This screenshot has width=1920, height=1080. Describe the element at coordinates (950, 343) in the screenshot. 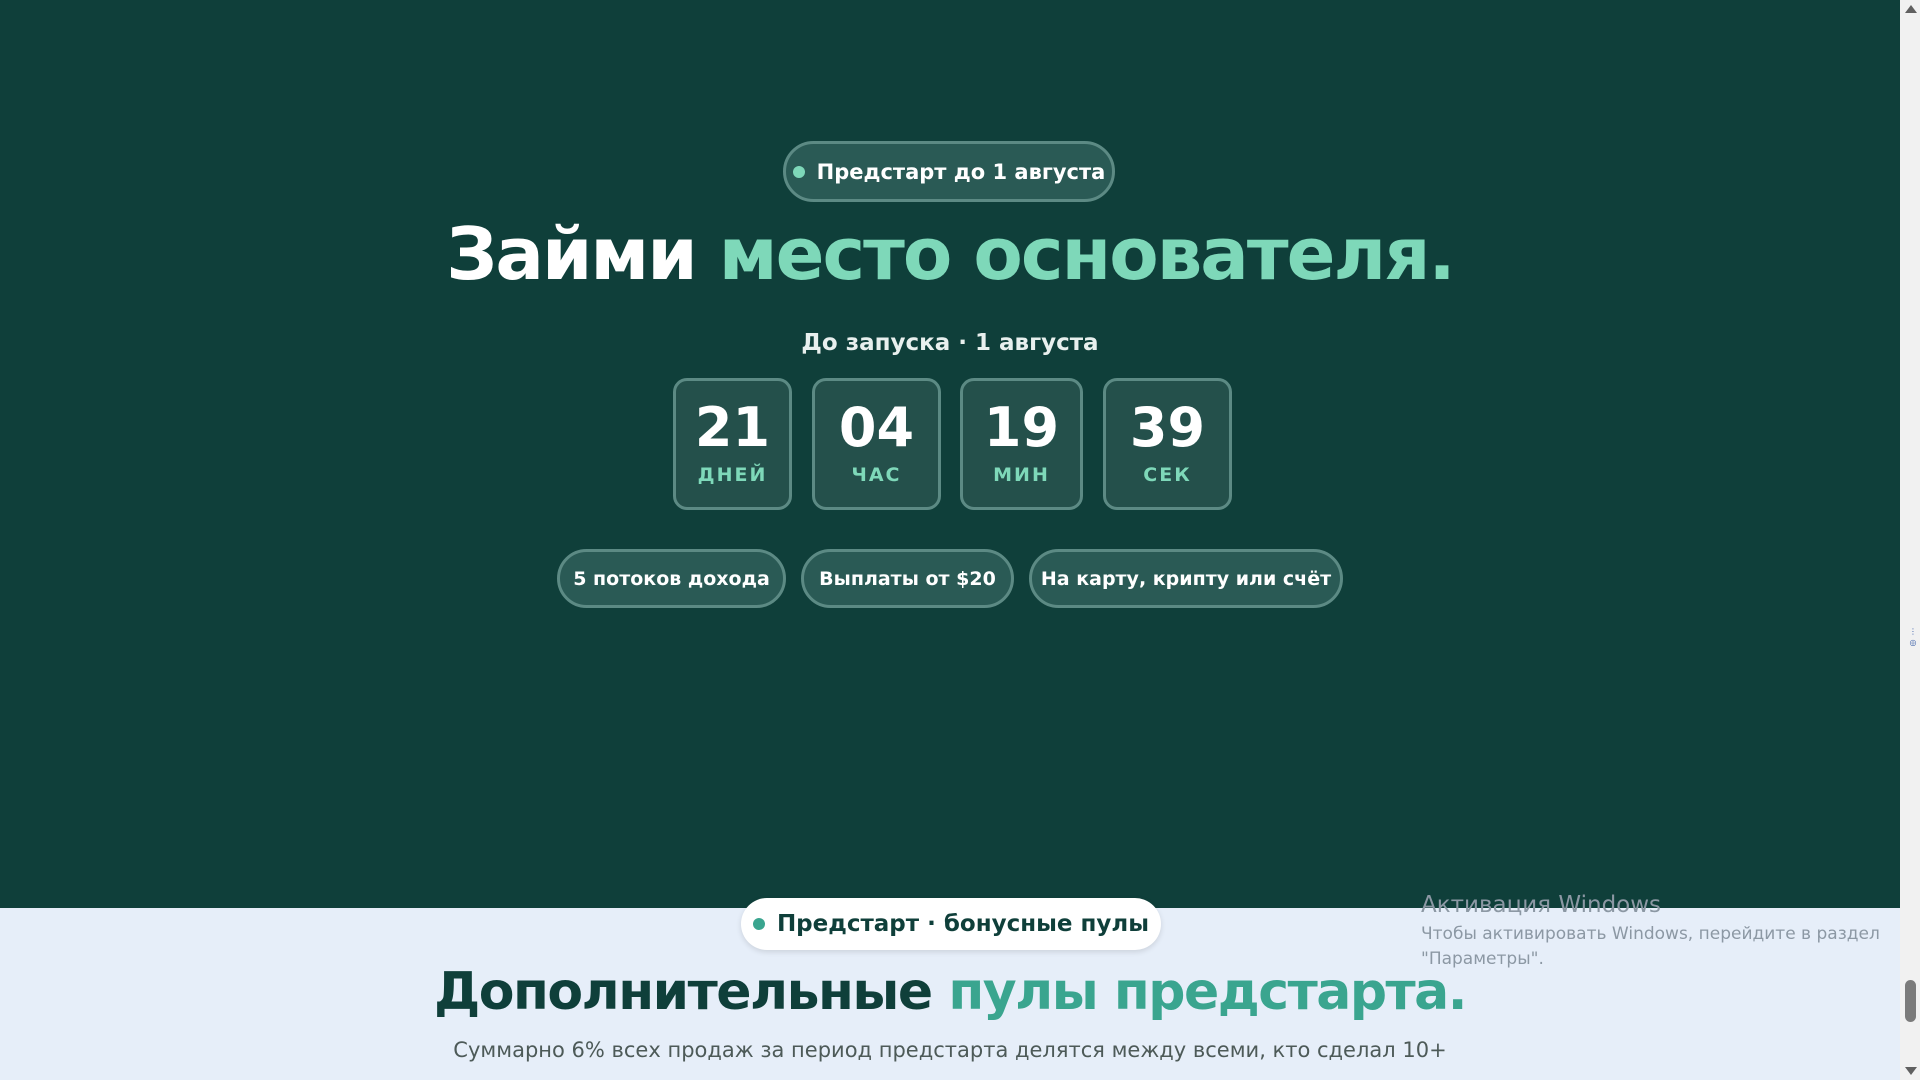

I see `countdown-caption: До запуска · 1 августа` at that location.